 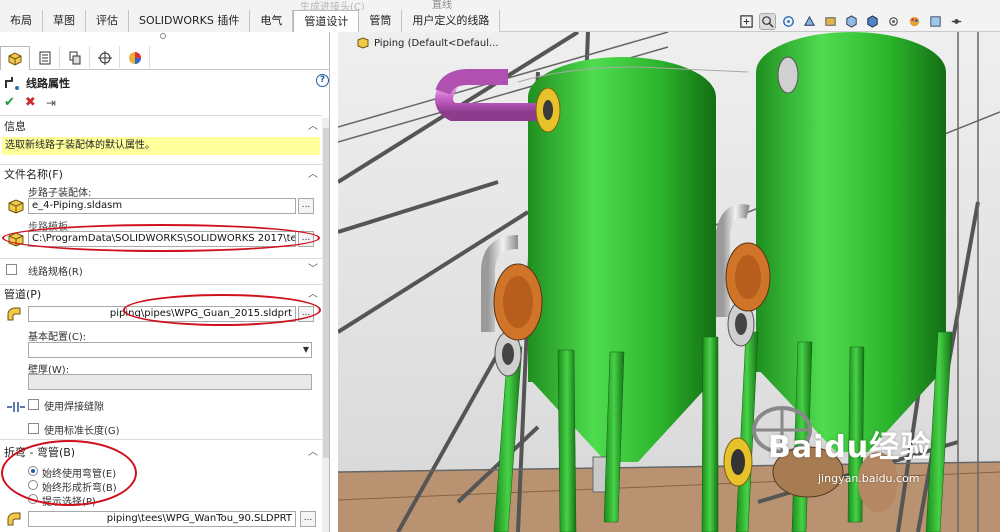 What do you see at coordinates (135, 58) in the screenshot?
I see `display-manager-tab-icon` at bounding box center [135, 58].